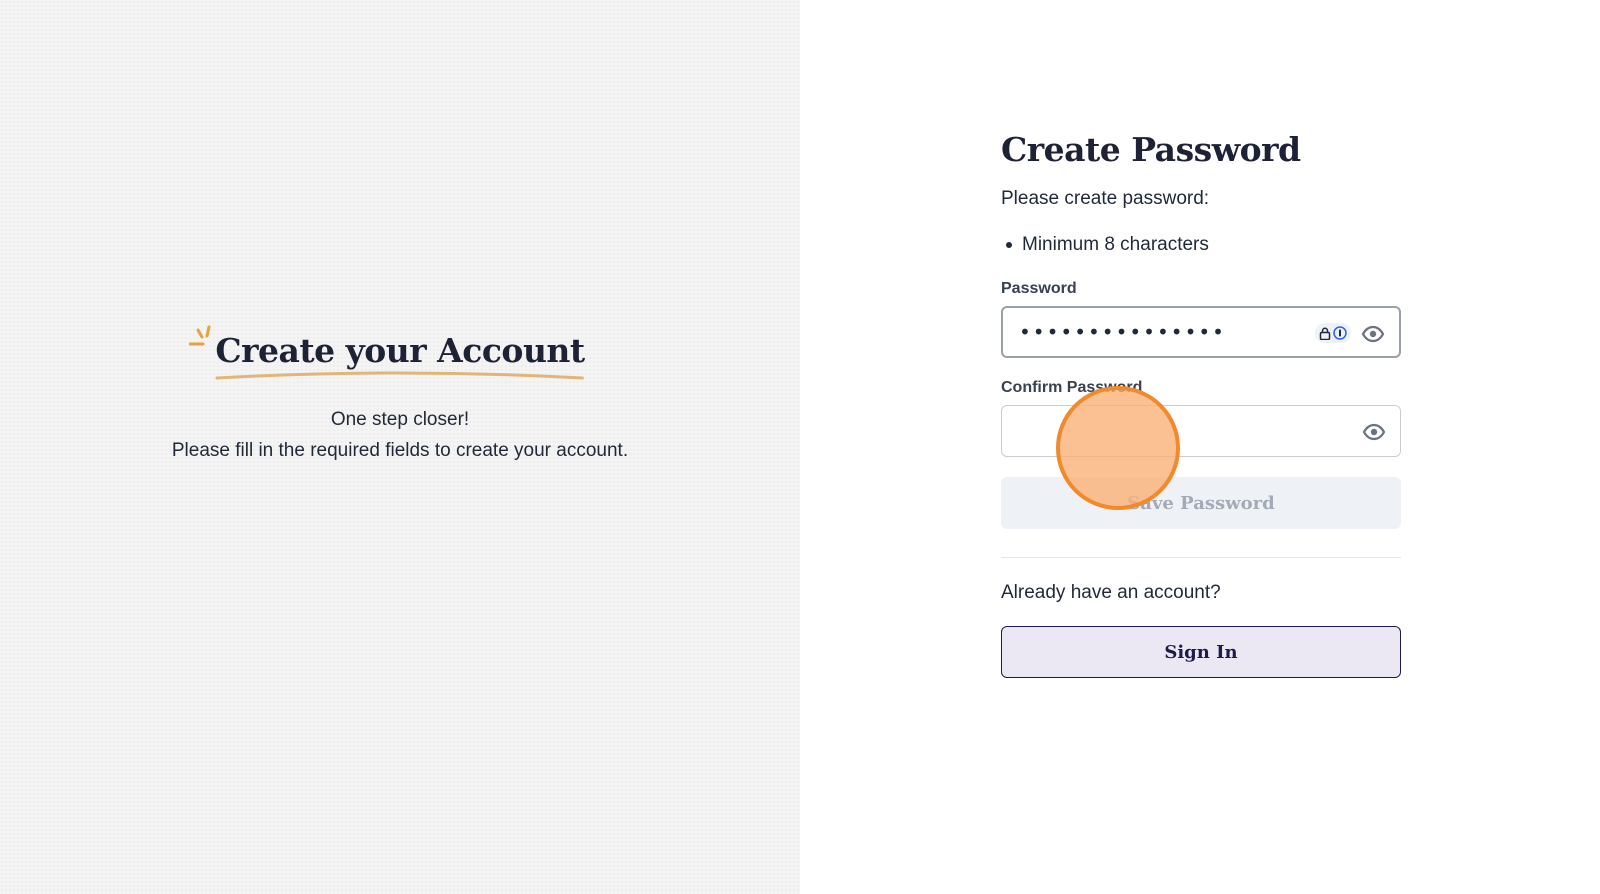  Describe the element at coordinates (1201, 431) in the screenshot. I see `confirm-password-field` at that location.